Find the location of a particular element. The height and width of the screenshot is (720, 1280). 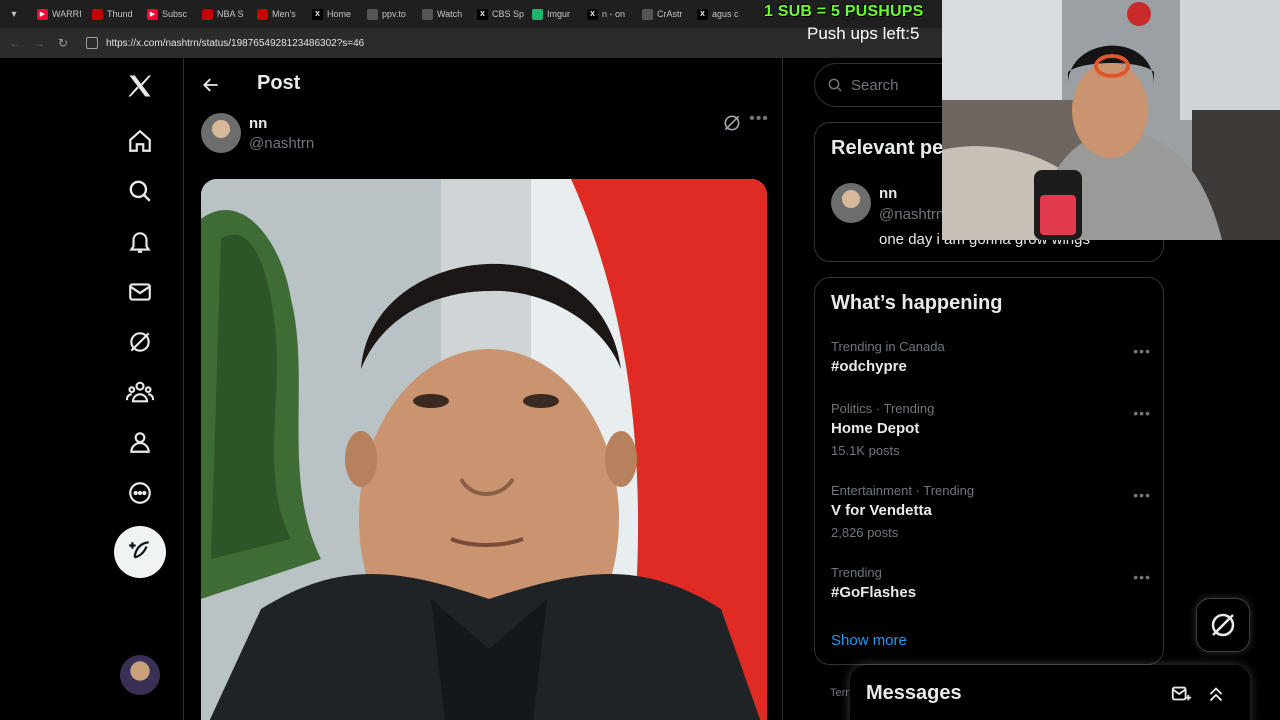

pushups-left-text: Push ups left:5 is located at coordinates (863, 33).